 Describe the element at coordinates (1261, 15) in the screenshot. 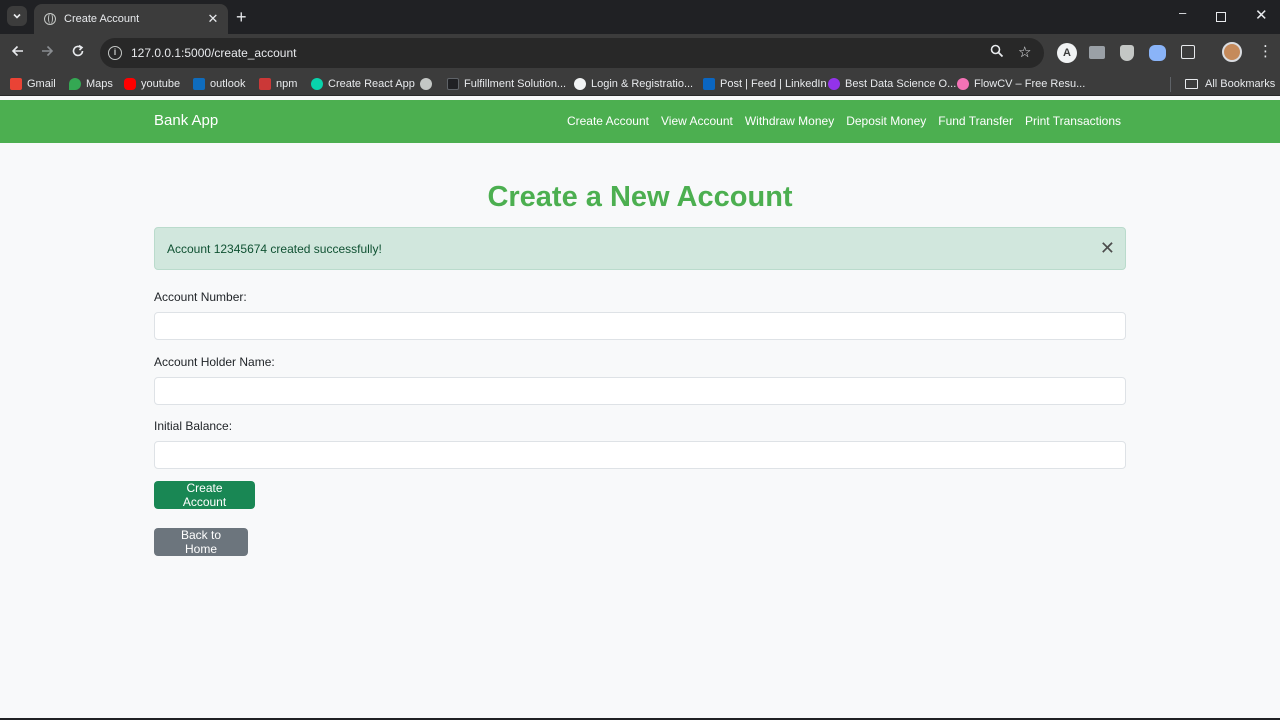

I see `window-close-button: ✕` at that location.